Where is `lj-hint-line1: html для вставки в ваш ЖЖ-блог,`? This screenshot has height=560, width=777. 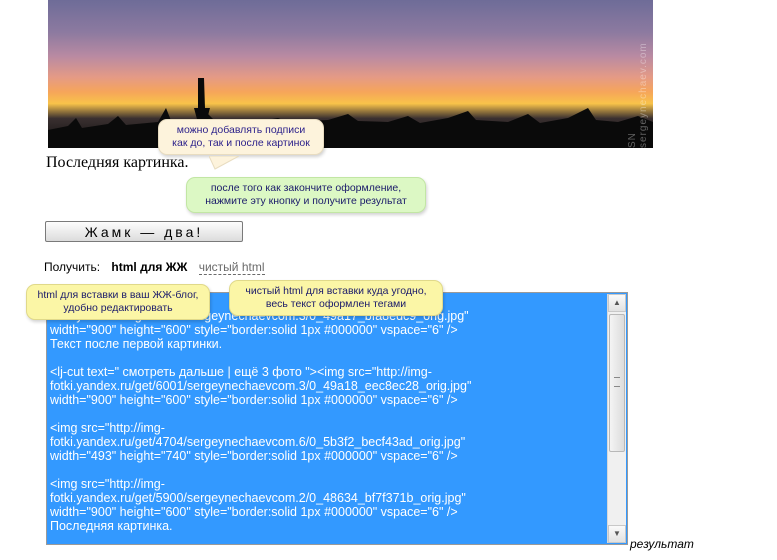
lj-hint-line1: html для вставки в ваш ЖЖ-блог, is located at coordinates (118, 295).